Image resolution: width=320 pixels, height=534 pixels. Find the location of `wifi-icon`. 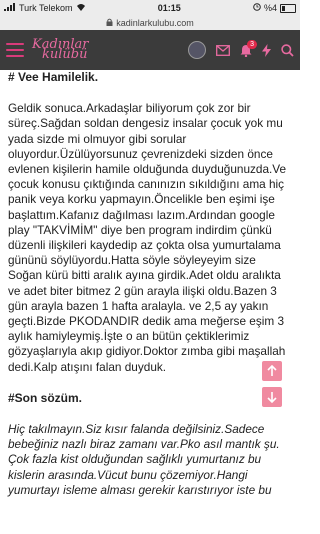

wifi-icon is located at coordinates (81, 8).